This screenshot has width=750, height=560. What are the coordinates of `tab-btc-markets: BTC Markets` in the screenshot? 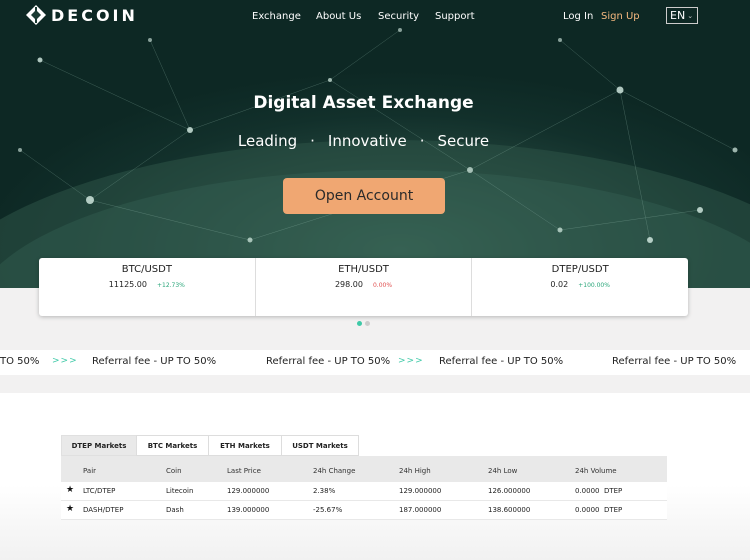 It's located at (172, 445).